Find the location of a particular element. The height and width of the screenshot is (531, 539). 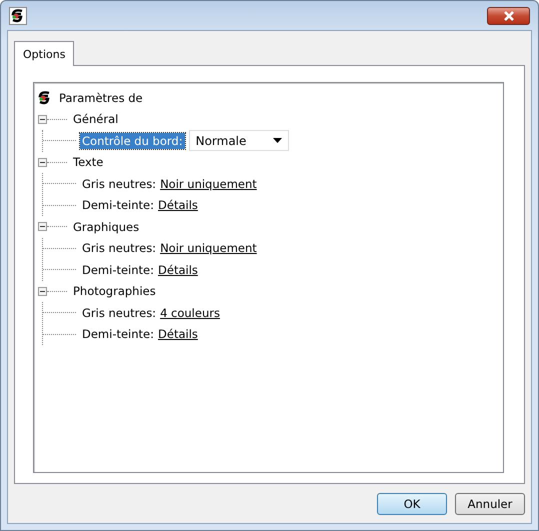

setting-label: Contrôle du bord: is located at coordinates (132, 140).